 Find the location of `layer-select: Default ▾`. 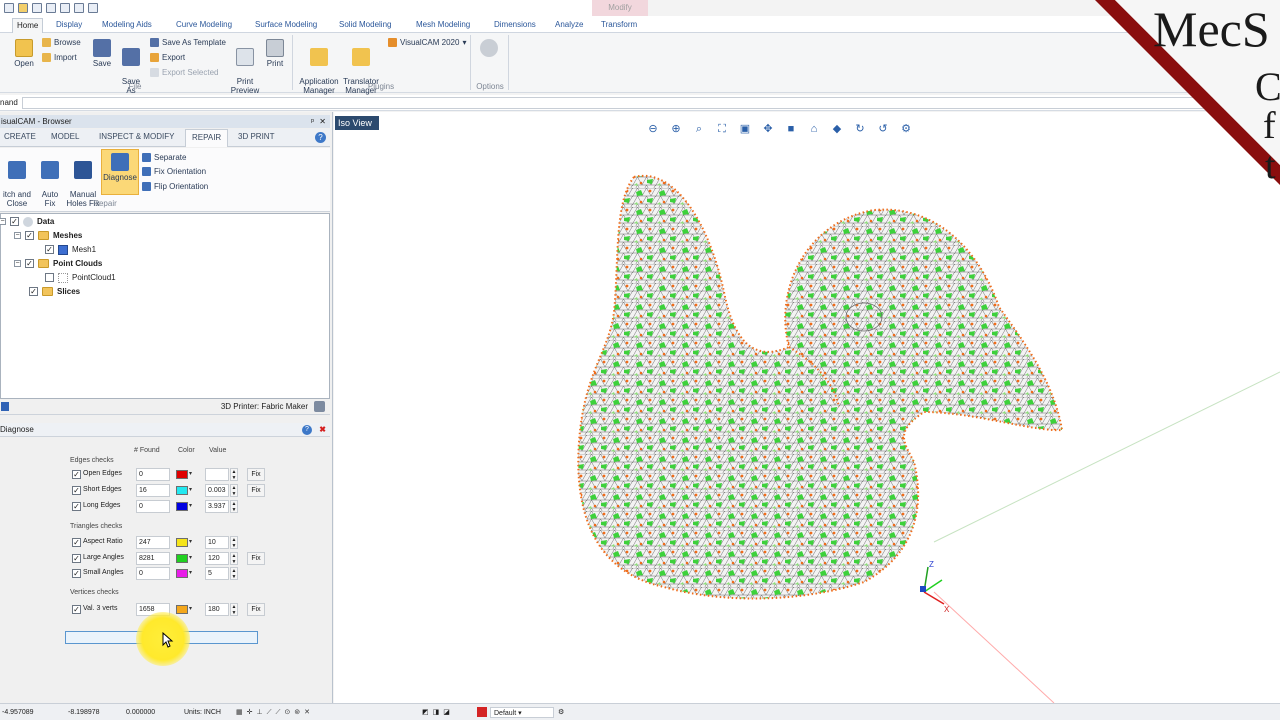

layer-select: Default ▾ is located at coordinates (522, 712).